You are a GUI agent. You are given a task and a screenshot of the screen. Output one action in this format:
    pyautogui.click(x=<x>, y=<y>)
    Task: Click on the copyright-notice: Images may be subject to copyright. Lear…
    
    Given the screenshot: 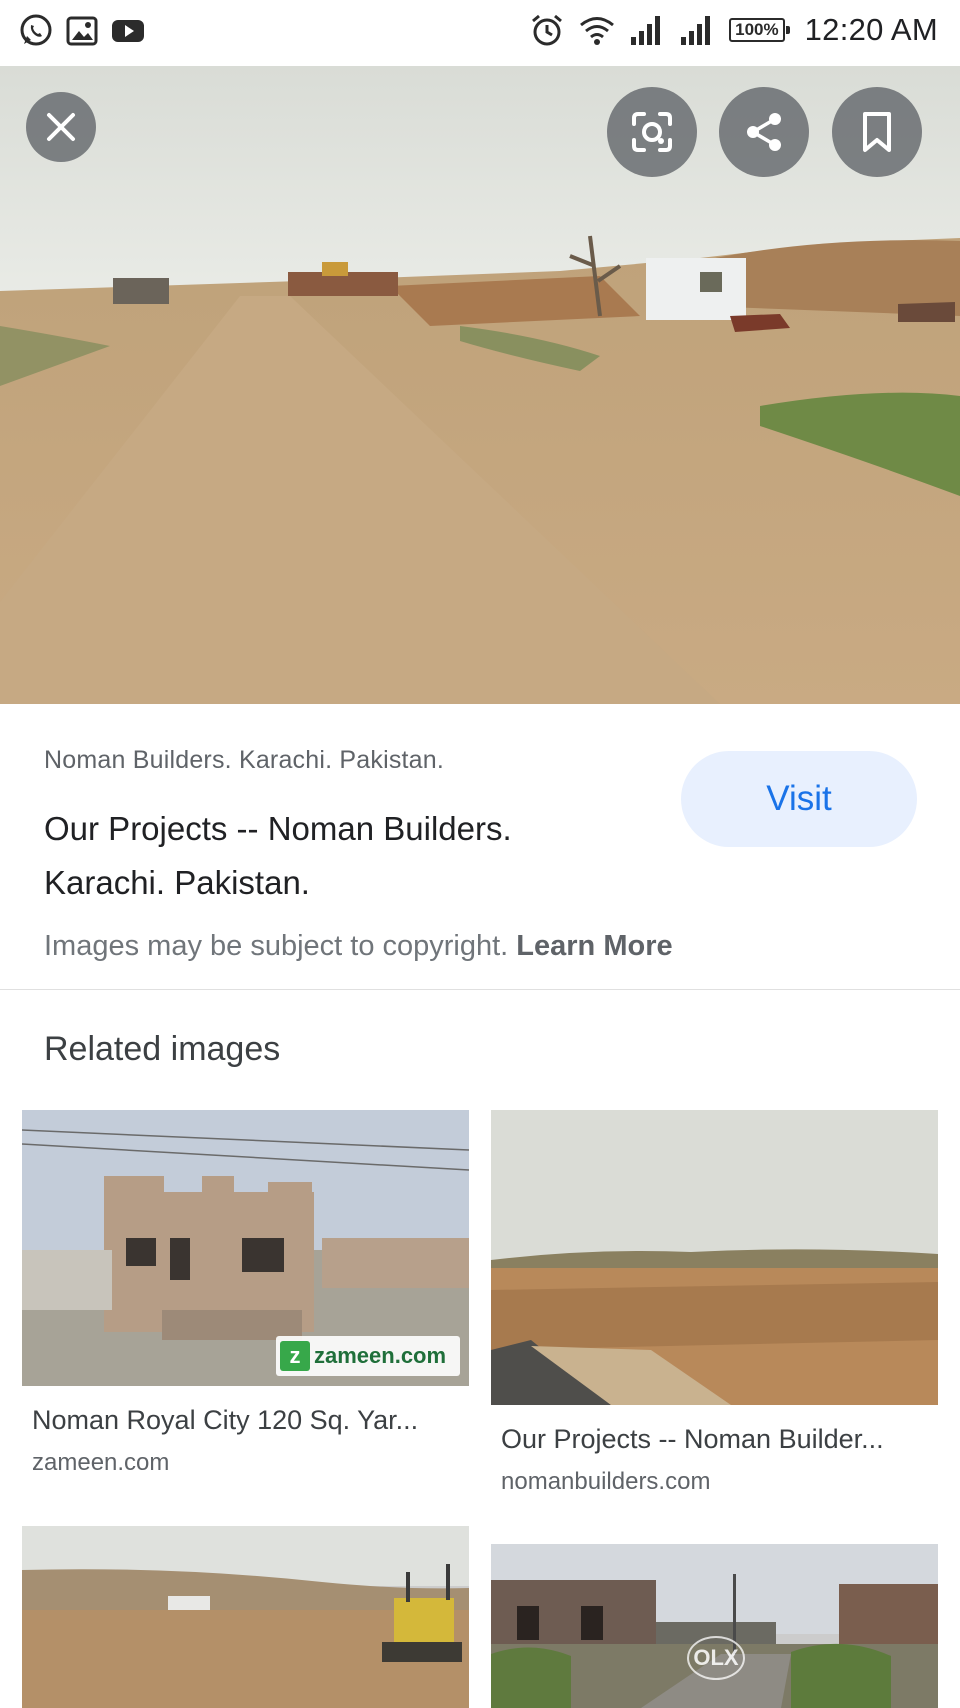 What is the action you would take?
    pyautogui.click(x=358, y=946)
    